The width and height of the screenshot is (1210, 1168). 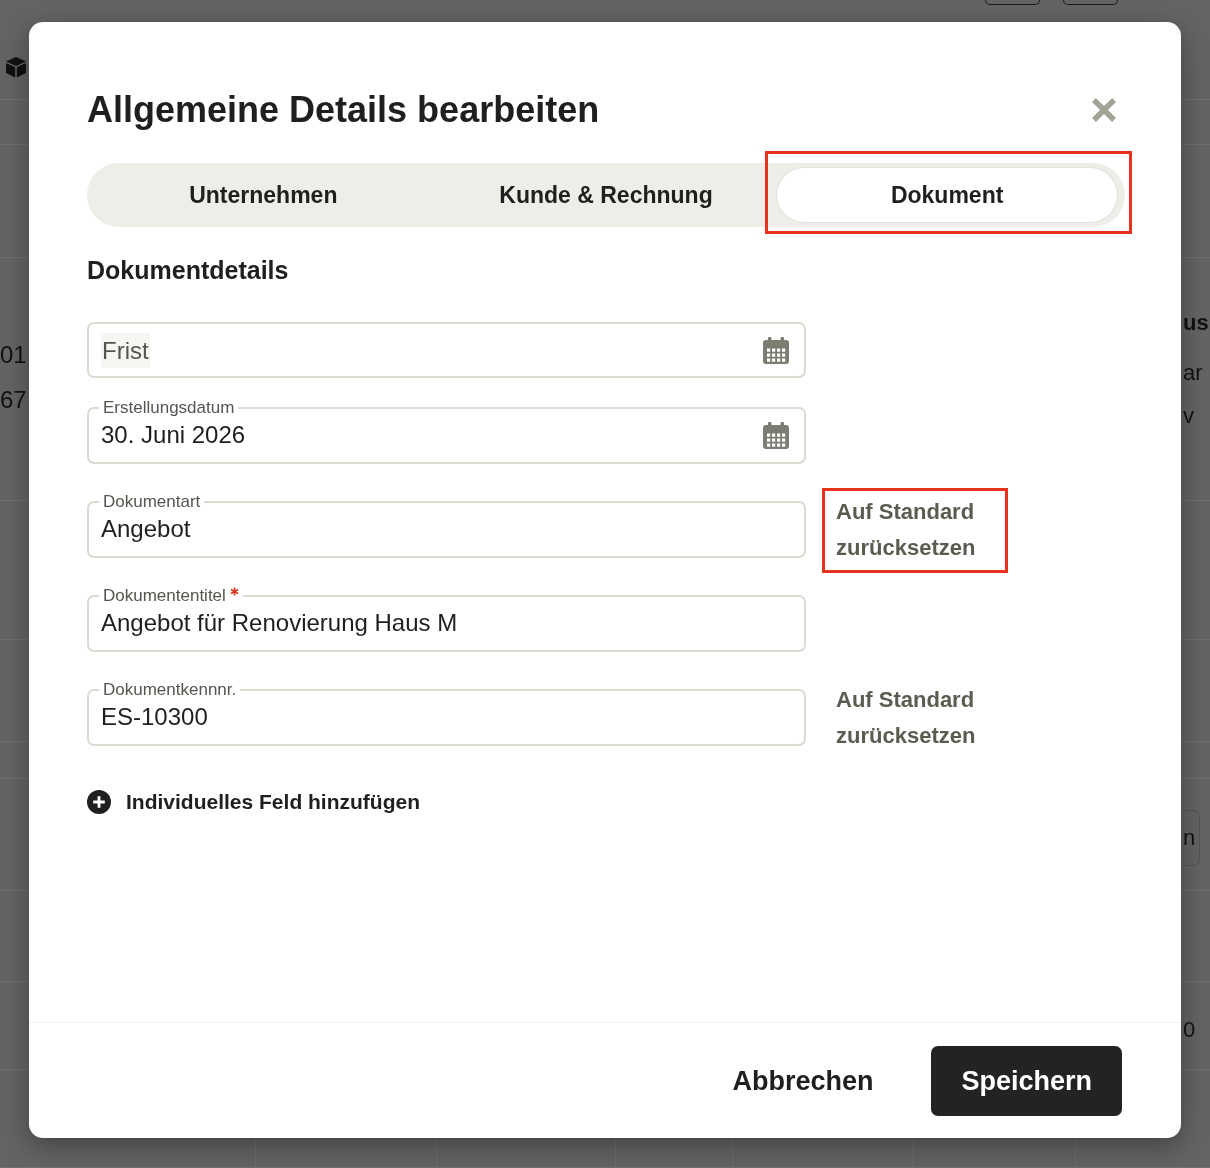 What do you see at coordinates (14, 400) in the screenshot?
I see `page-text: 67` at bounding box center [14, 400].